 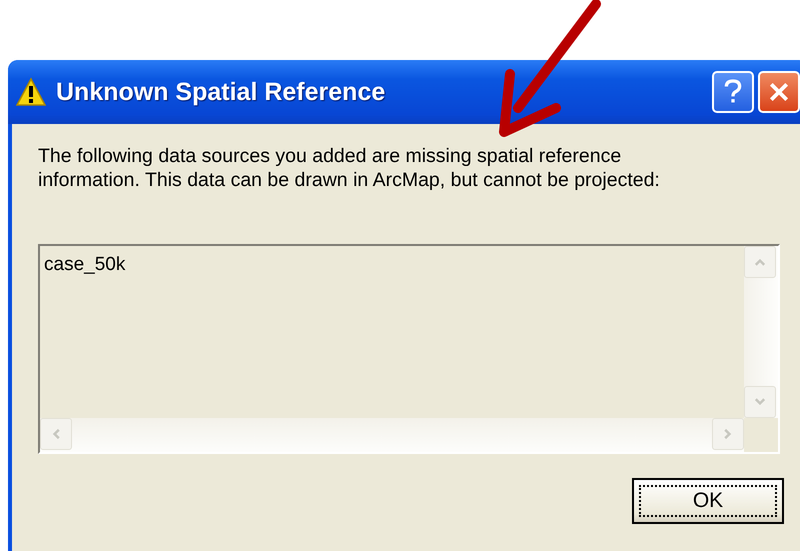 I want to click on list-item: case_50k, so click(x=85, y=265).